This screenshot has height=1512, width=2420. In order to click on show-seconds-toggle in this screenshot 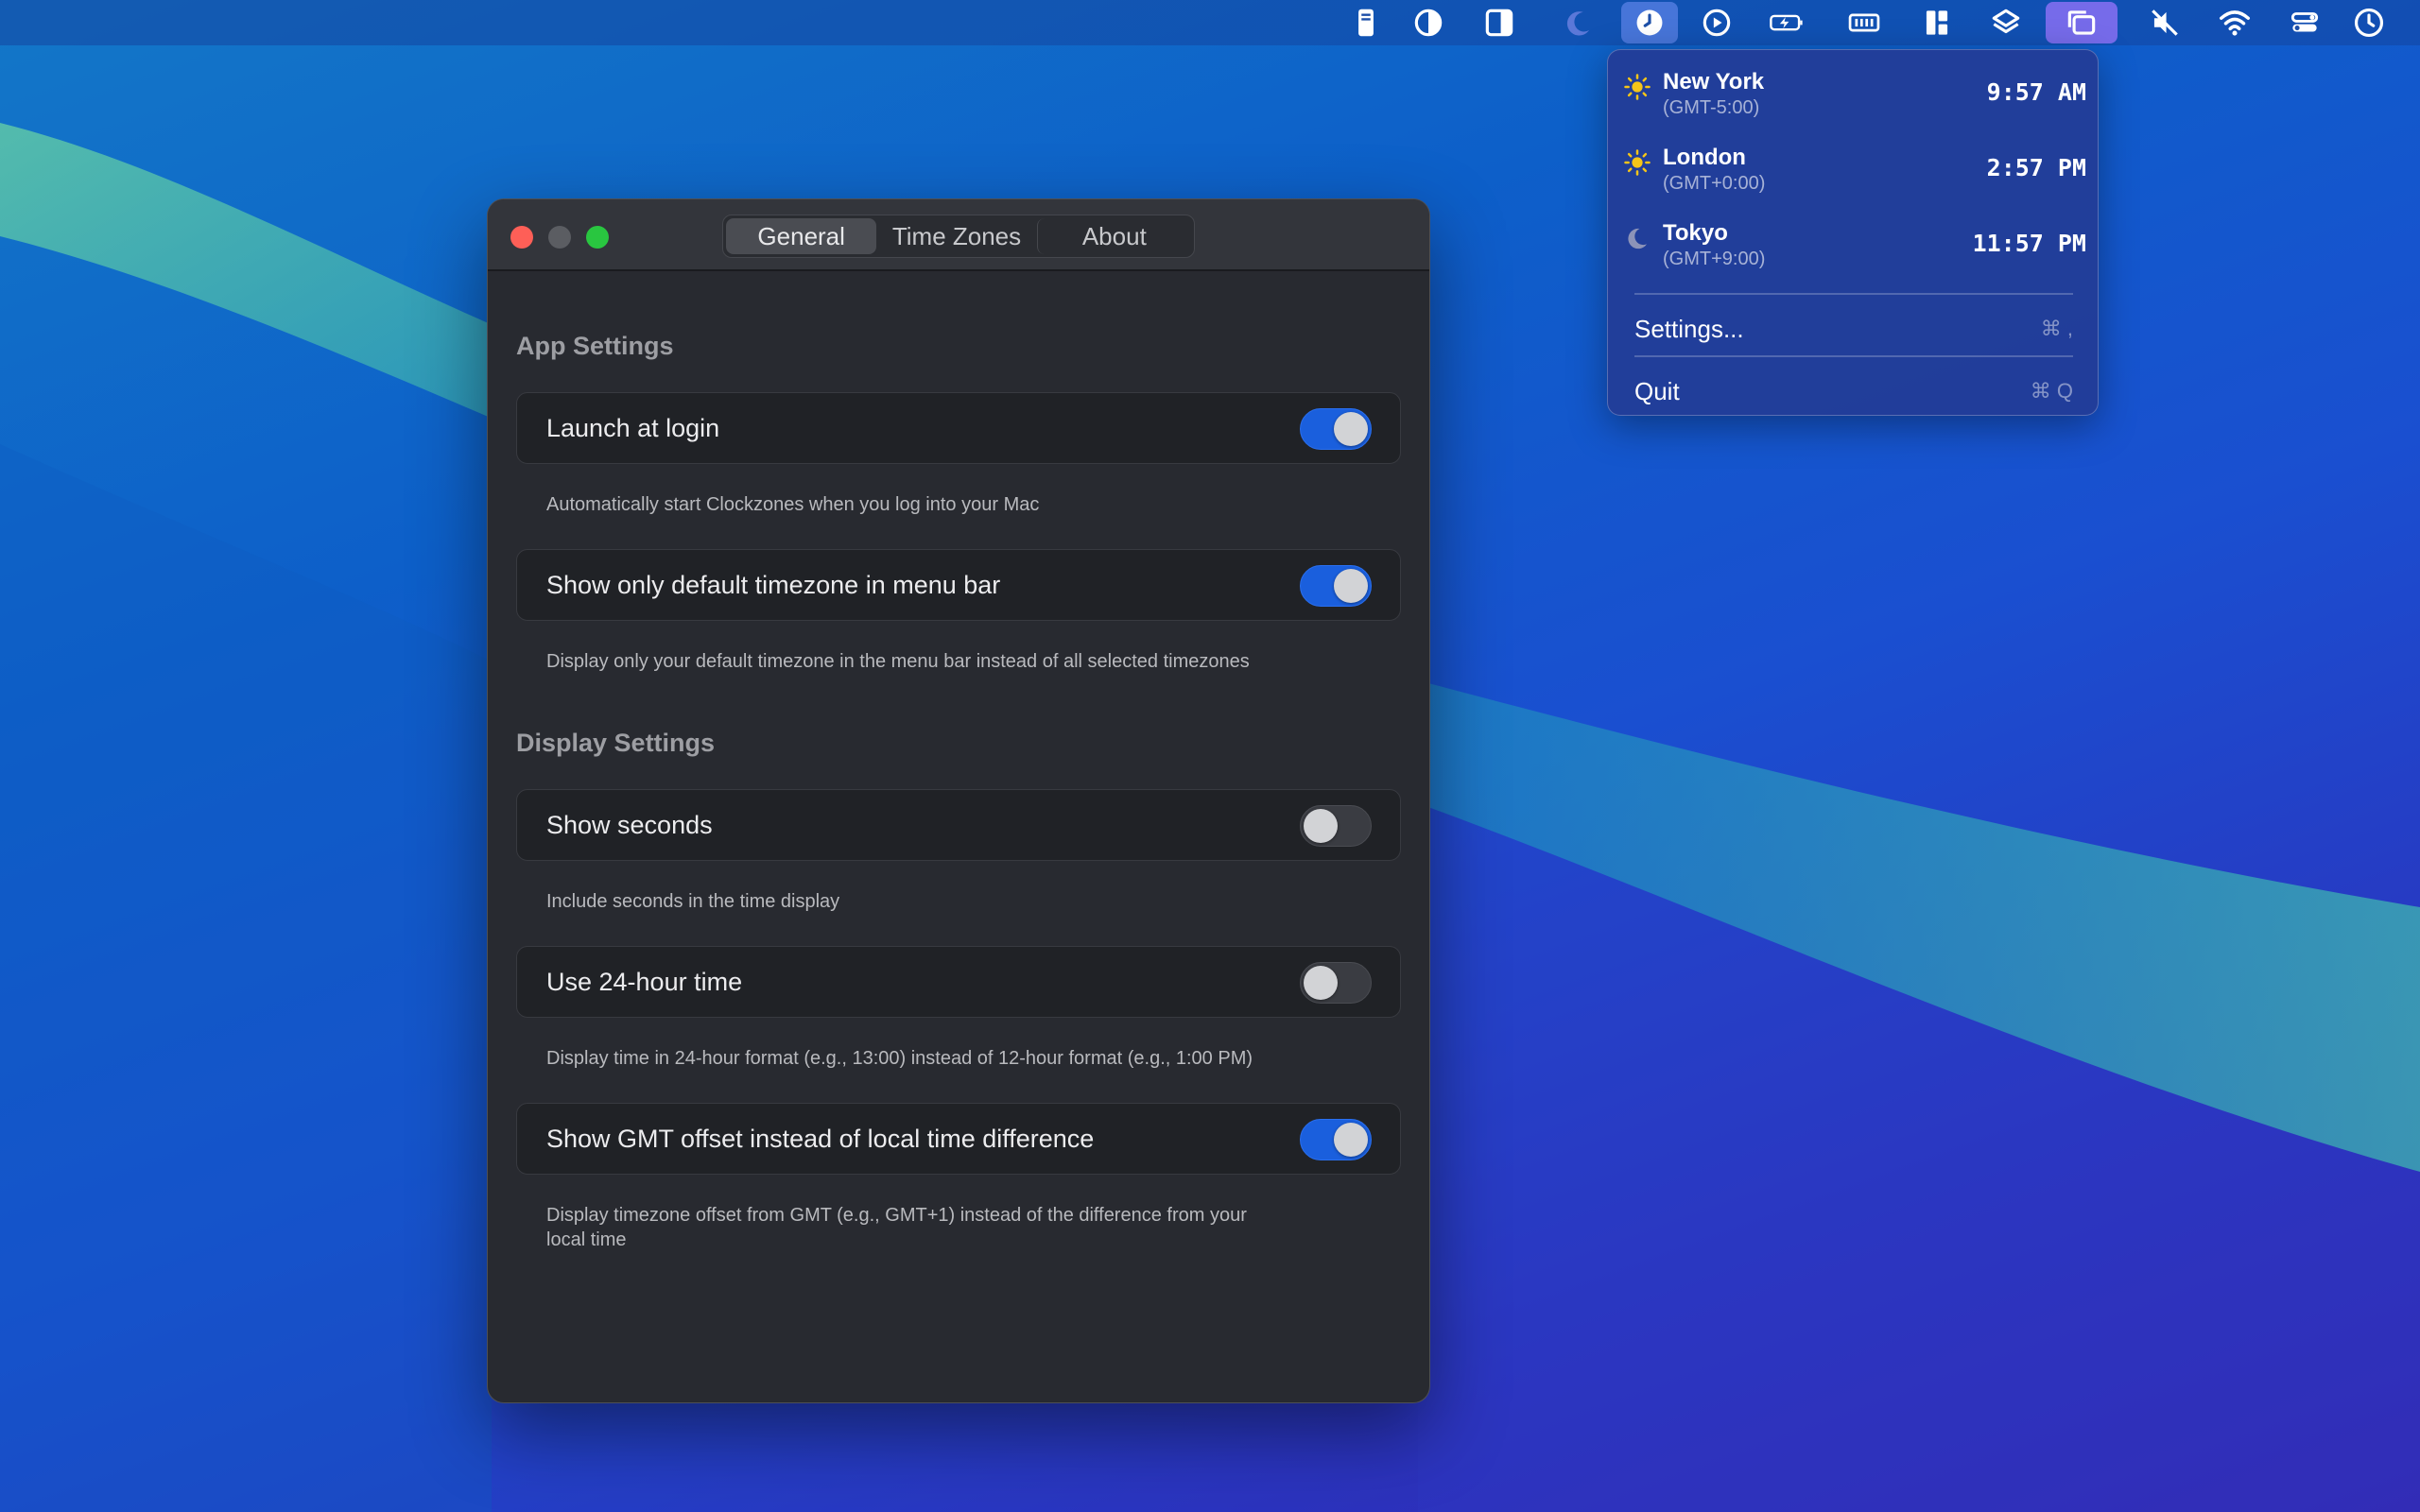, I will do `click(1336, 826)`.